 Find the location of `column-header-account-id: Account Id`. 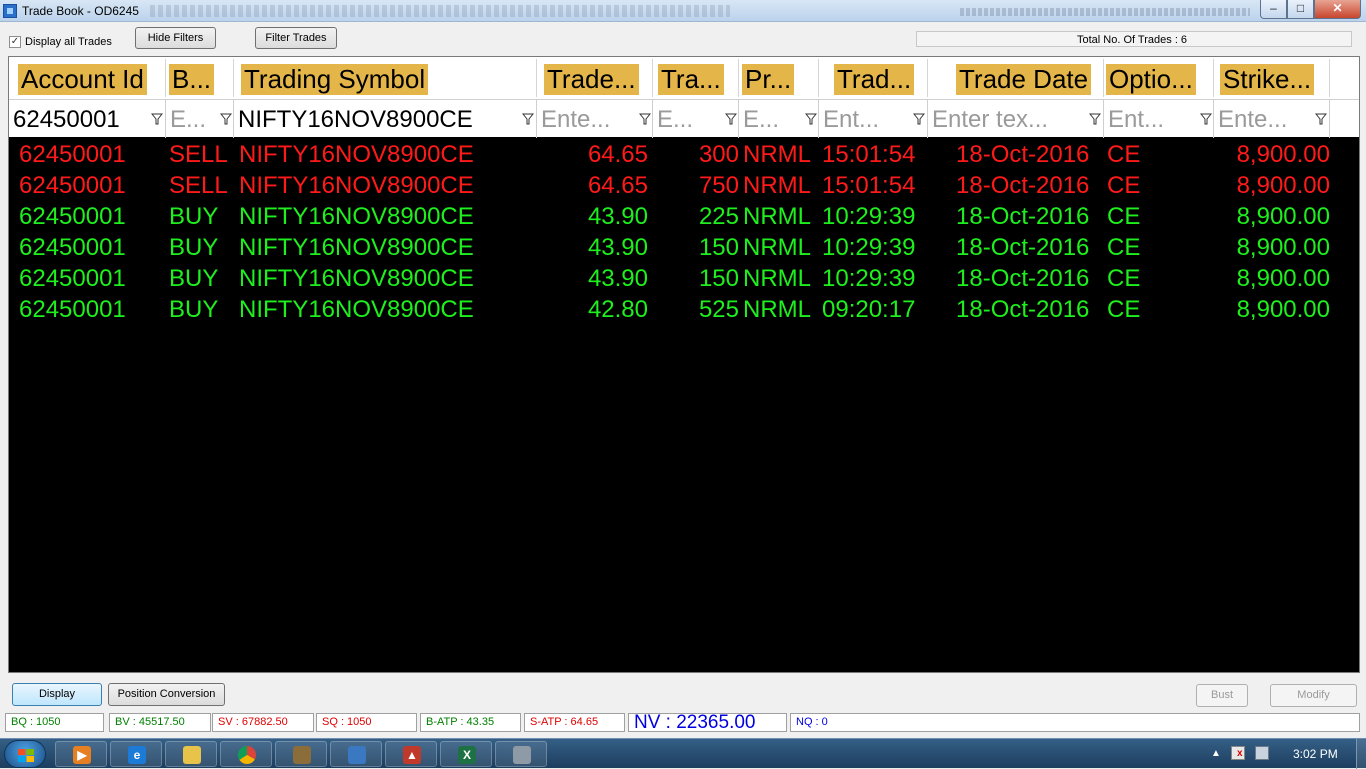

column-header-account-id: Account Id is located at coordinates (87, 78).